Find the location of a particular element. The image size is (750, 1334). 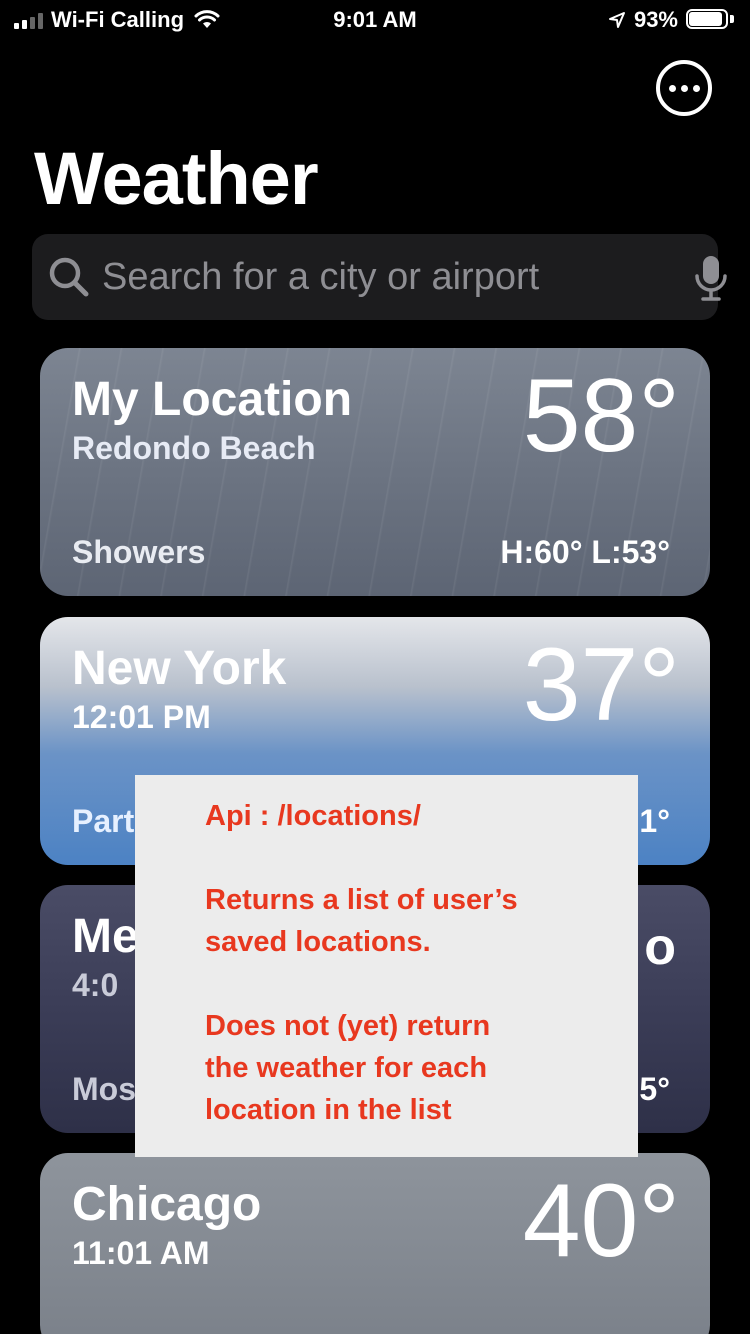

location-arrow-icon is located at coordinates (616, 20).